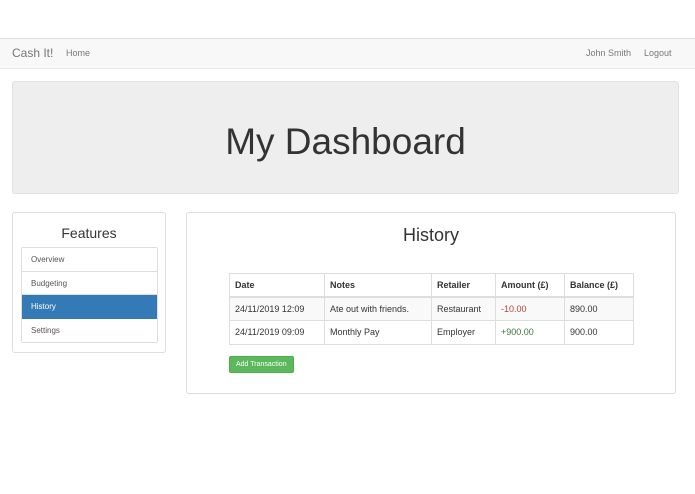 The width and height of the screenshot is (695, 494). Describe the element at coordinates (530, 308) in the screenshot. I see `cell-amount: -10.00` at that location.